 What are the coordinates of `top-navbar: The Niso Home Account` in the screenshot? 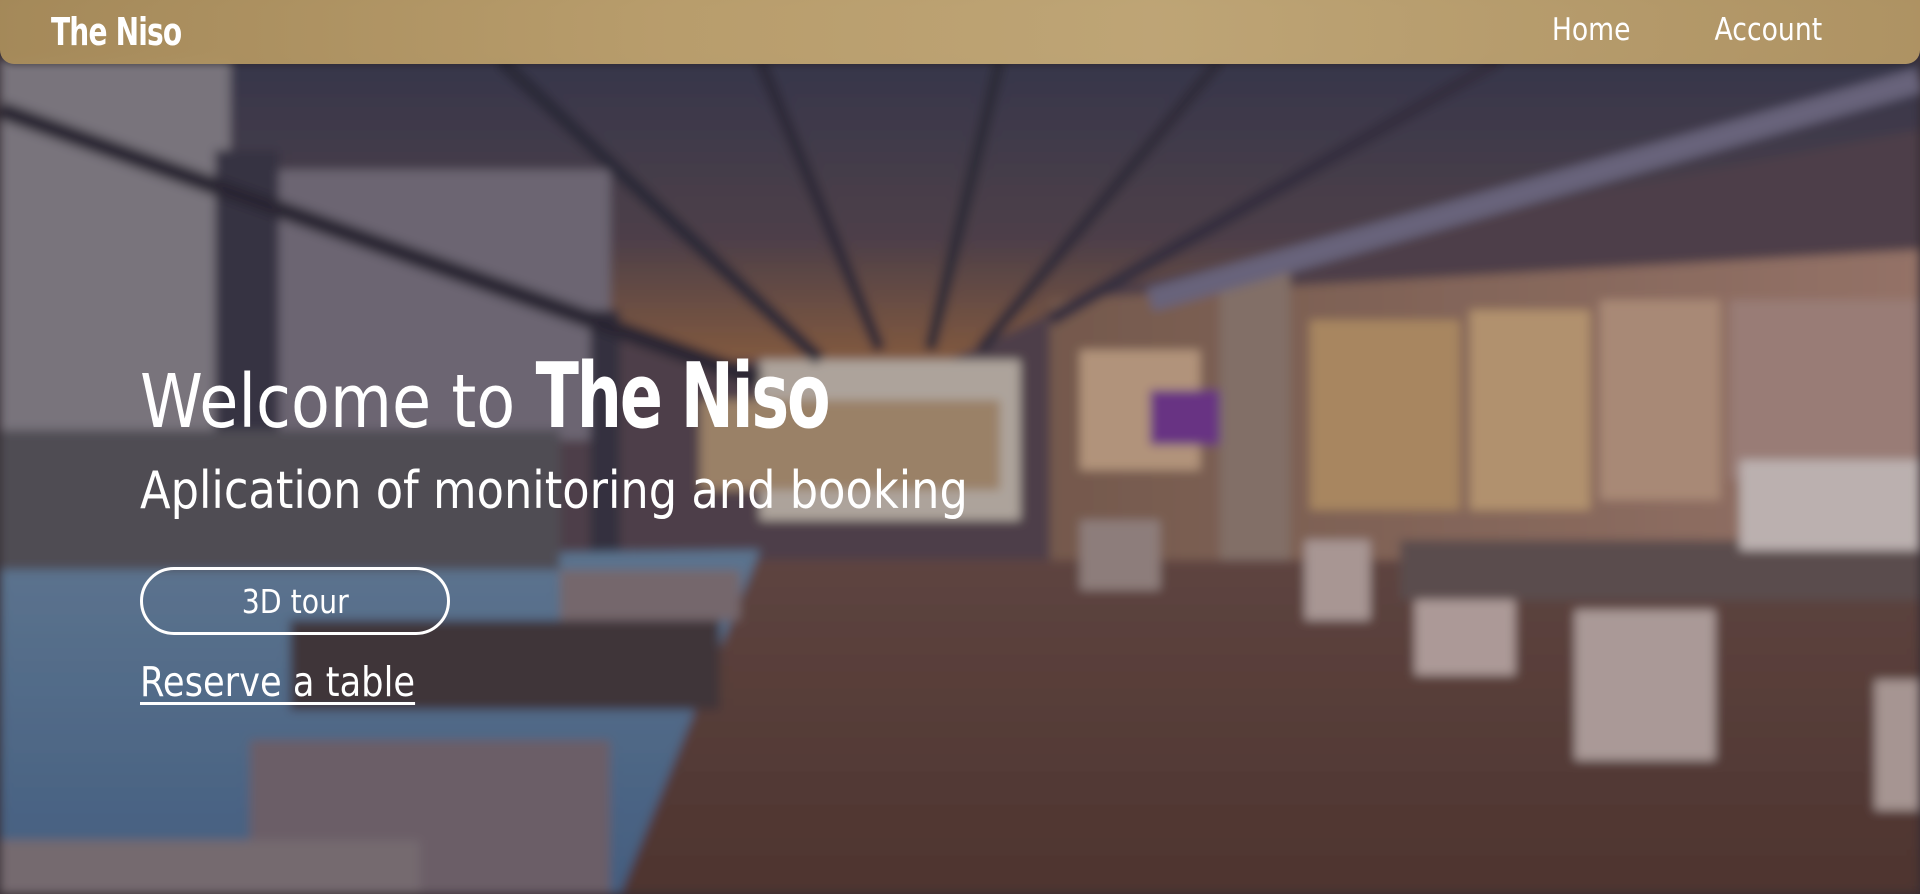 It's located at (960, 32).